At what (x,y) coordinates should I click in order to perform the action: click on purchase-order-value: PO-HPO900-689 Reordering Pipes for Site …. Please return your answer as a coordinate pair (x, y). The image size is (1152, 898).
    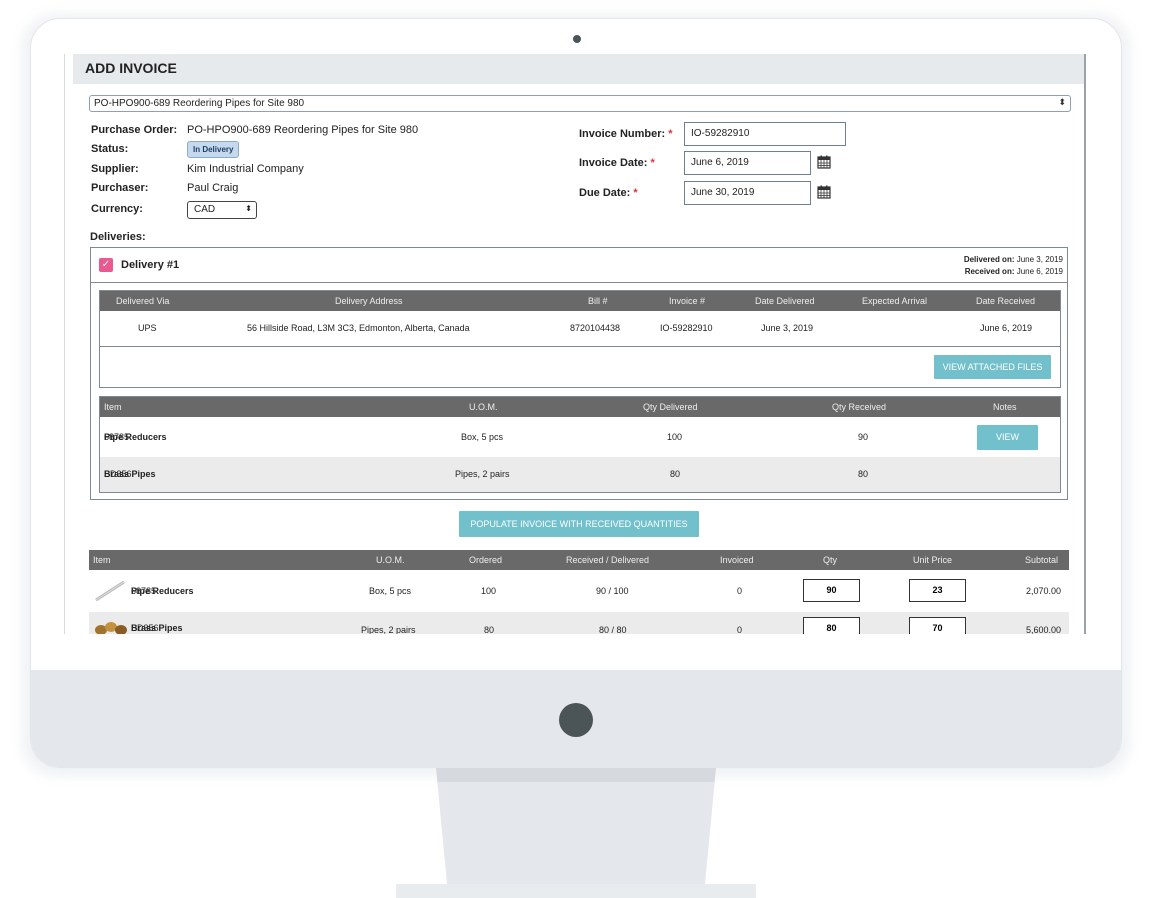
    Looking at the image, I should click on (303, 130).